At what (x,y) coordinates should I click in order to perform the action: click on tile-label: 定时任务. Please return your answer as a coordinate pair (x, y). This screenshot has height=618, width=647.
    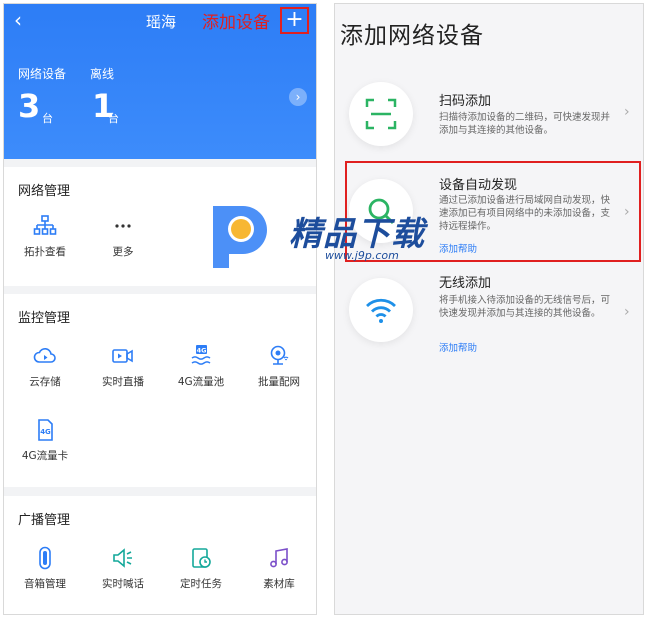
    Looking at the image, I should click on (201, 584).